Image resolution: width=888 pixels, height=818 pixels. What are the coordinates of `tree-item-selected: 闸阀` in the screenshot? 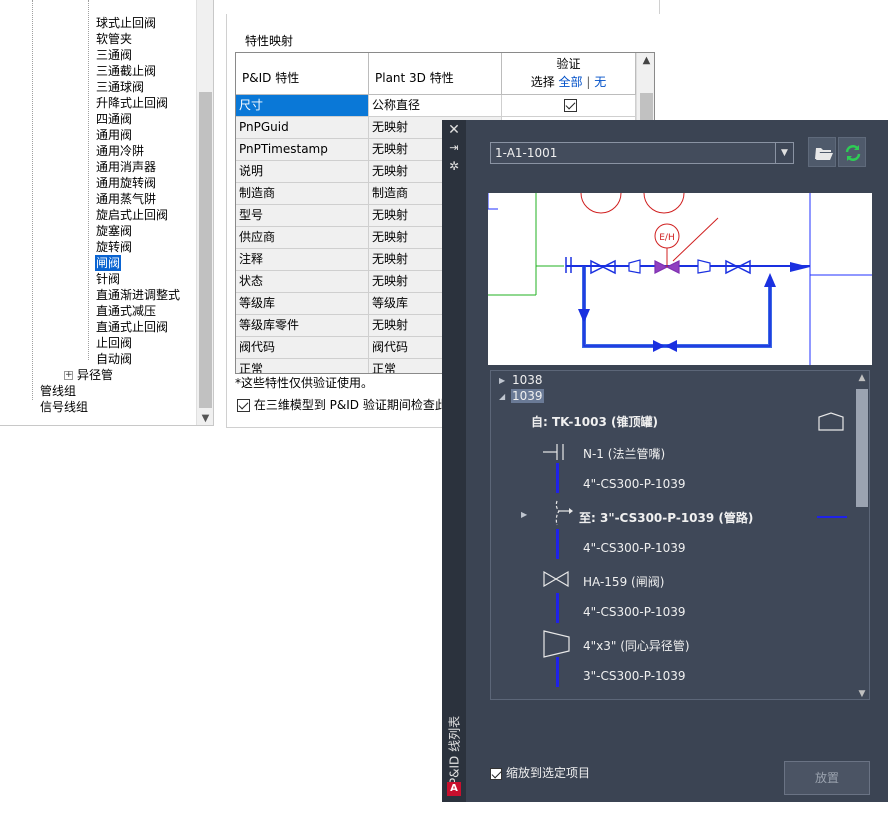 It's located at (108, 263).